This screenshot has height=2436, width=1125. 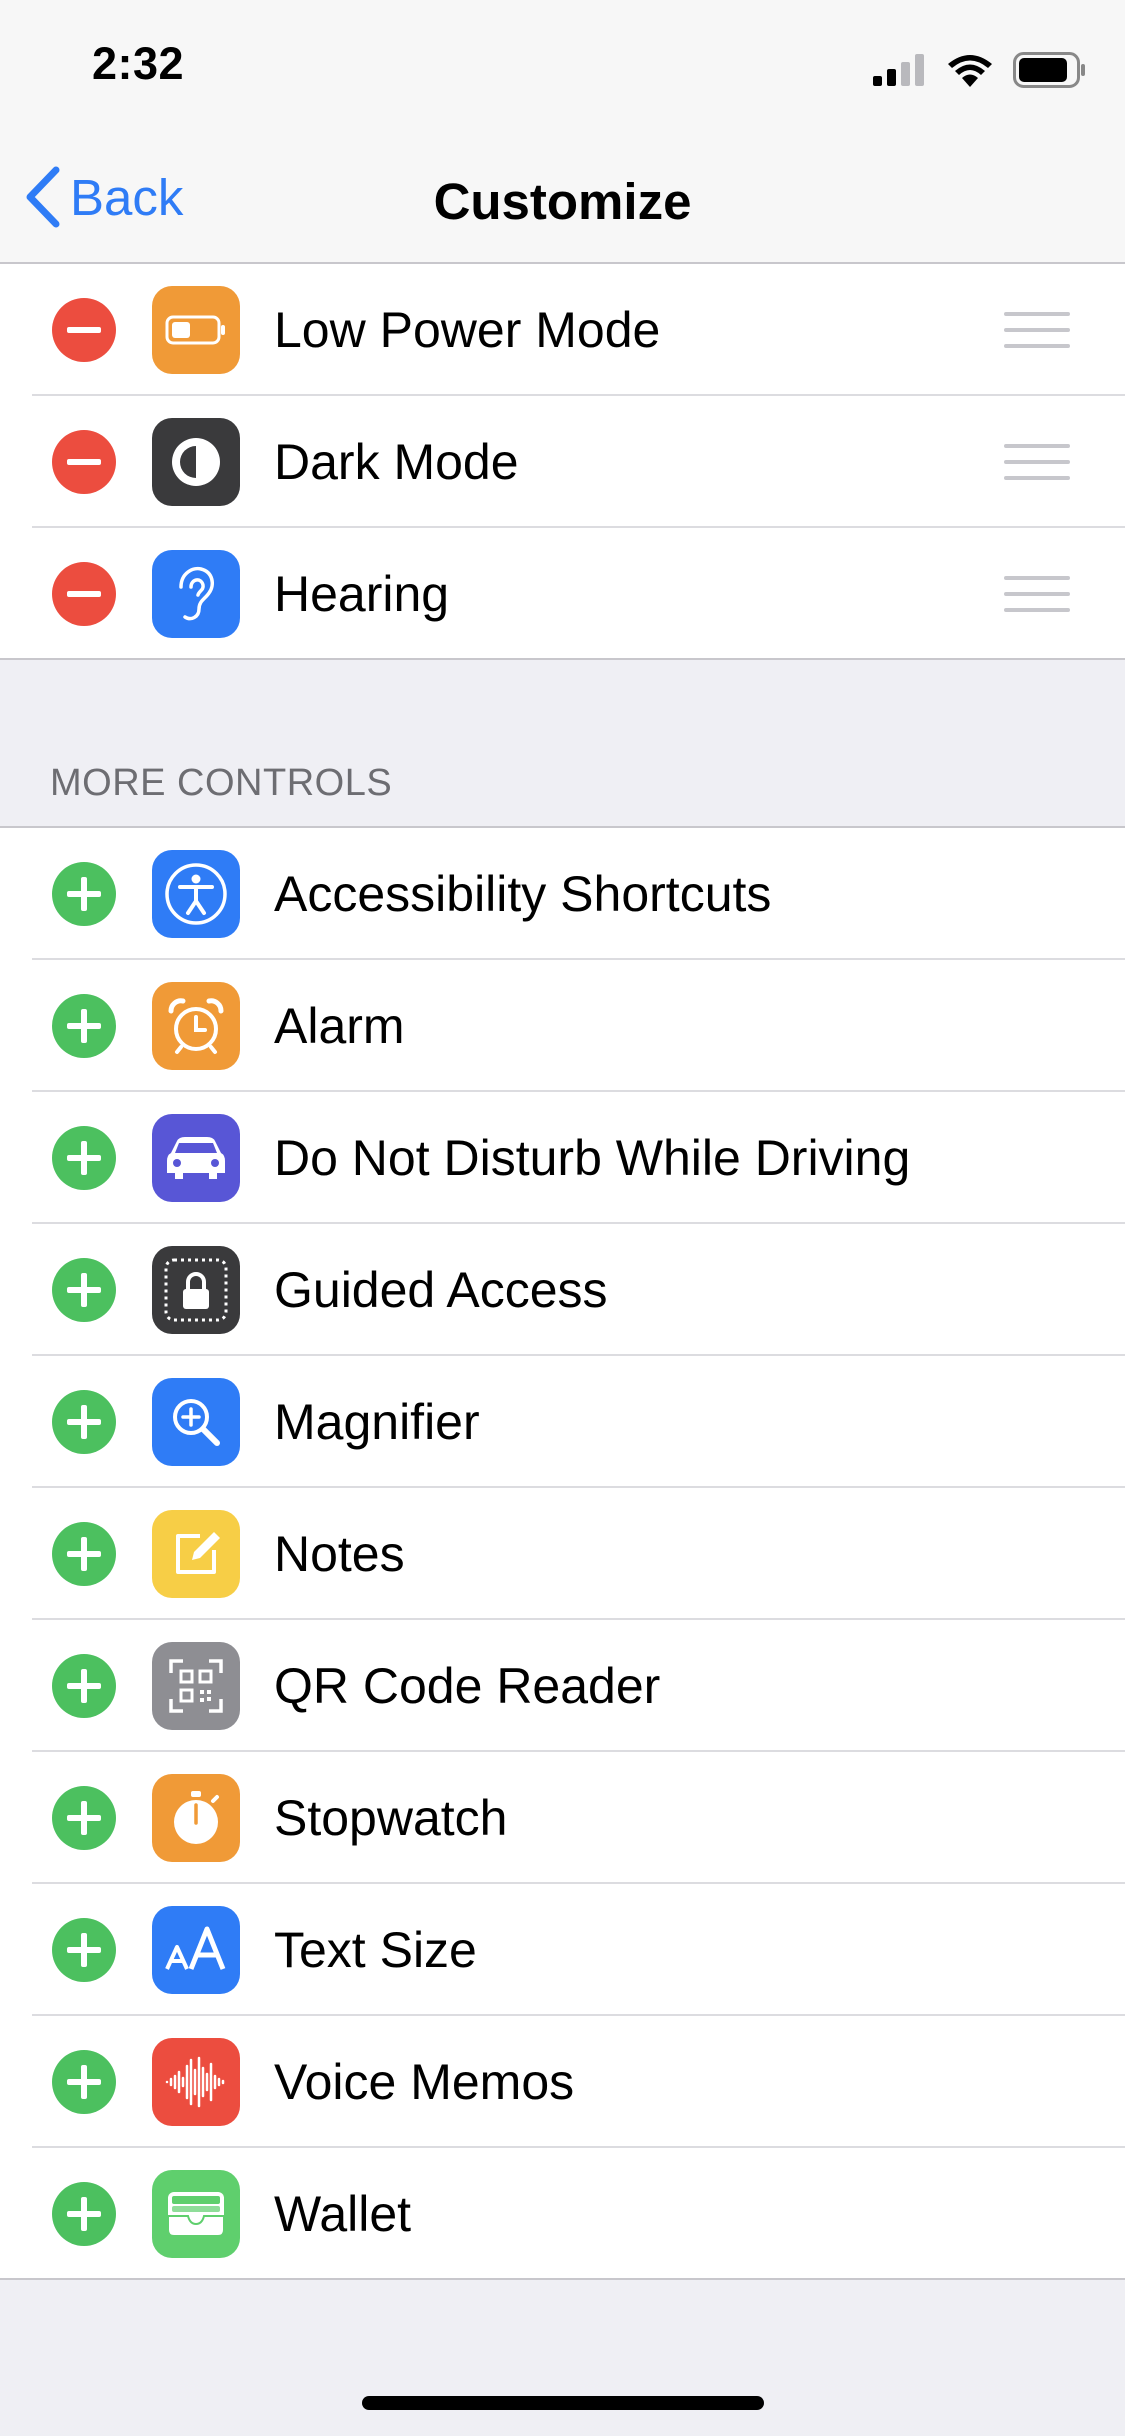 What do you see at coordinates (196, 1950) in the screenshot?
I see `text-size-icon` at bounding box center [196, 1950].